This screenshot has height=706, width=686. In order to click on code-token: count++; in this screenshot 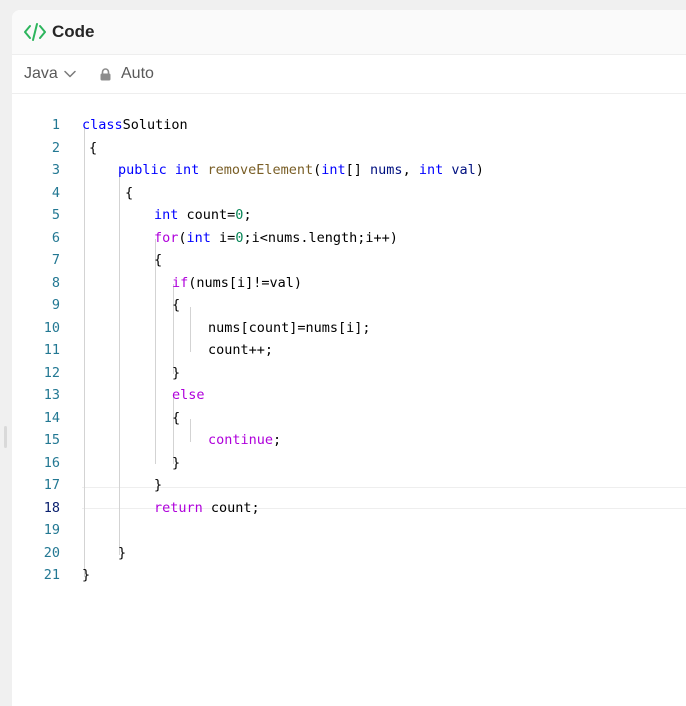, I will do `click(241, 350)`.